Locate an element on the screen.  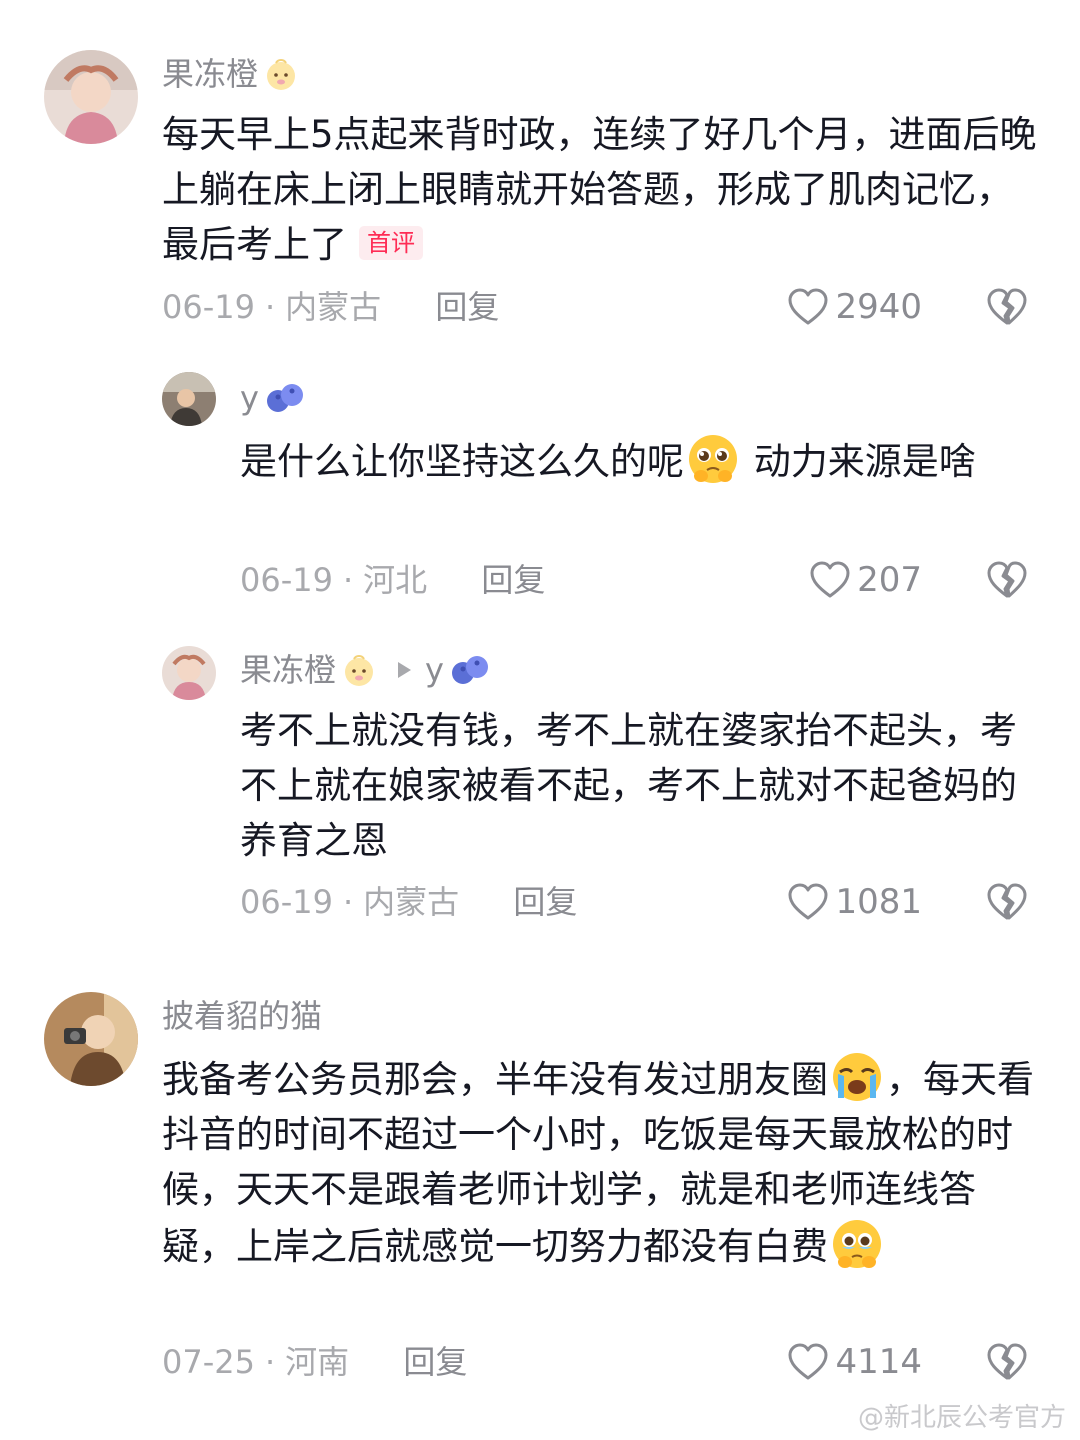
like-button: 1081 is located at coordinates (854, 902).